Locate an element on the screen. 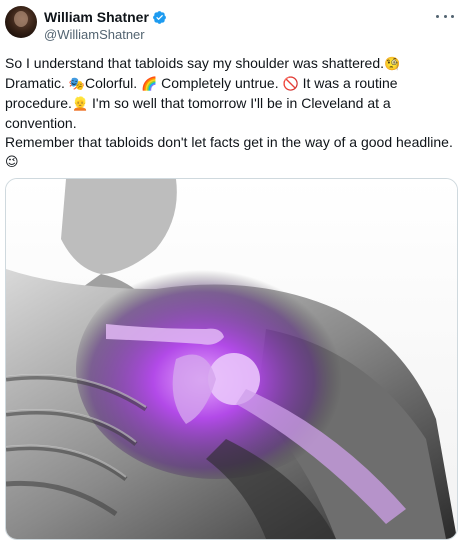 The width and height of the screenshot is (466, 540). theater-masks-emoji-icon: 🎭 is located at coordinates (76, 84).